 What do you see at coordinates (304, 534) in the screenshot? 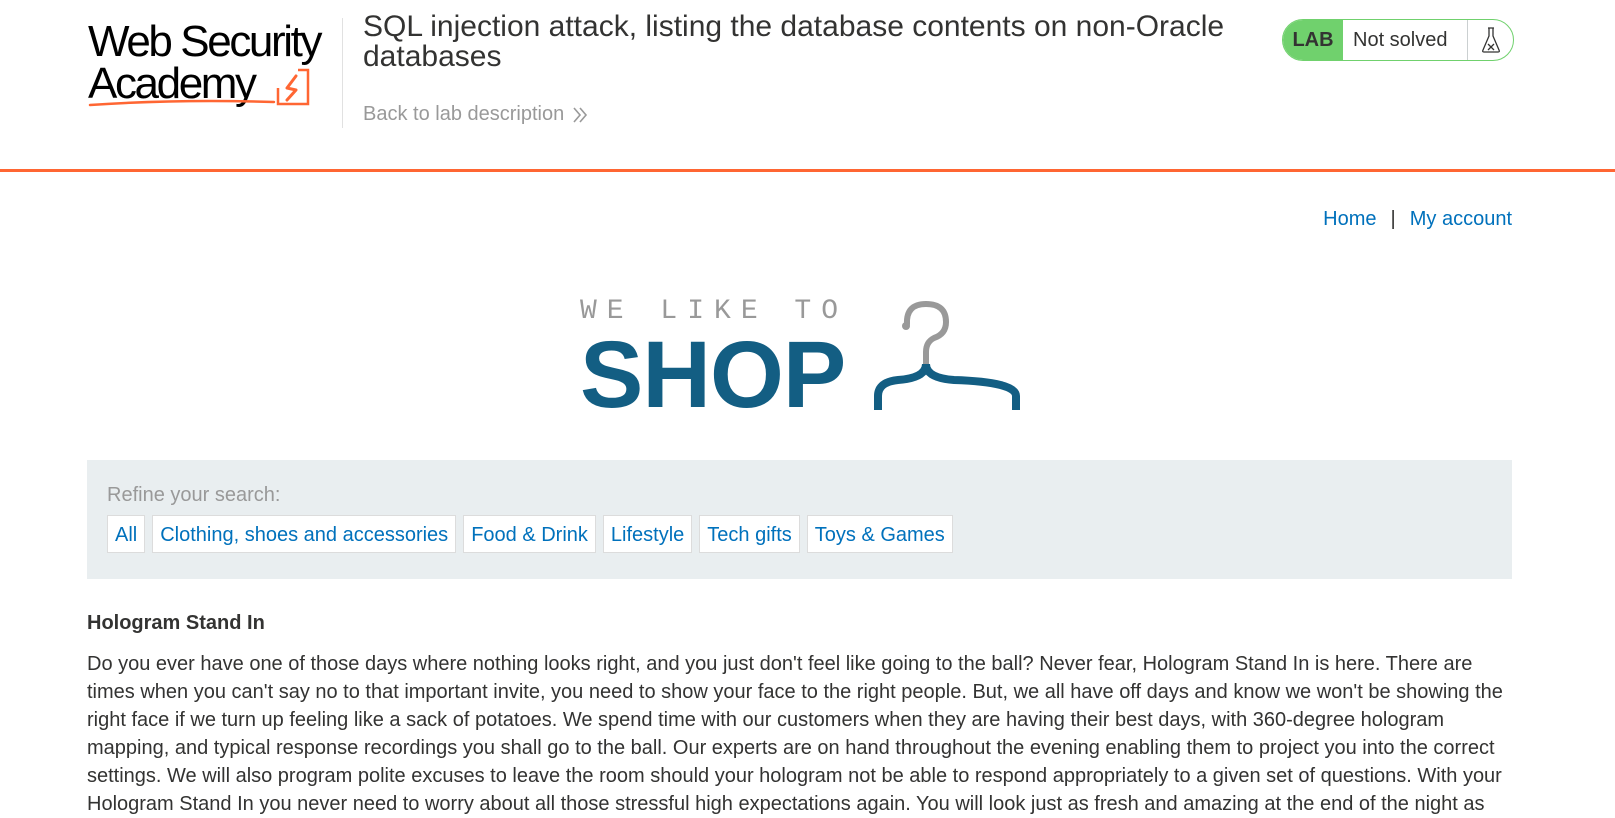
I see `filter-clothing-shoes-accessories: Clothing, shoes and accessories` at bounding box center [304, 534].